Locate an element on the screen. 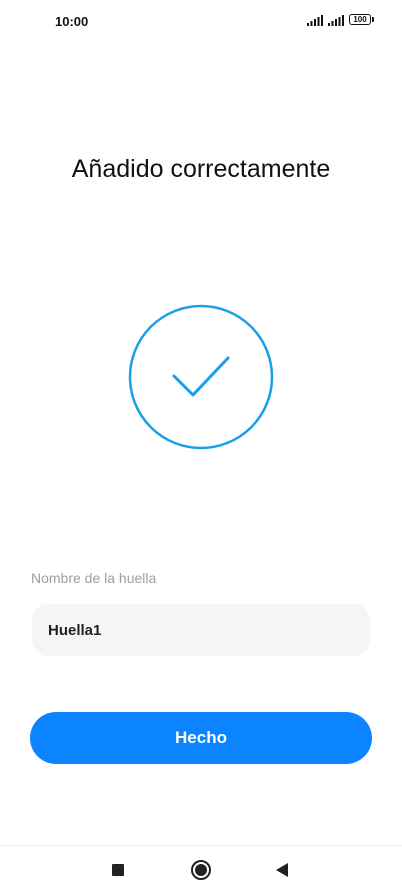 The height and width of the screenshot is (893, 402). back-icon is located at coordinates (282, 870).